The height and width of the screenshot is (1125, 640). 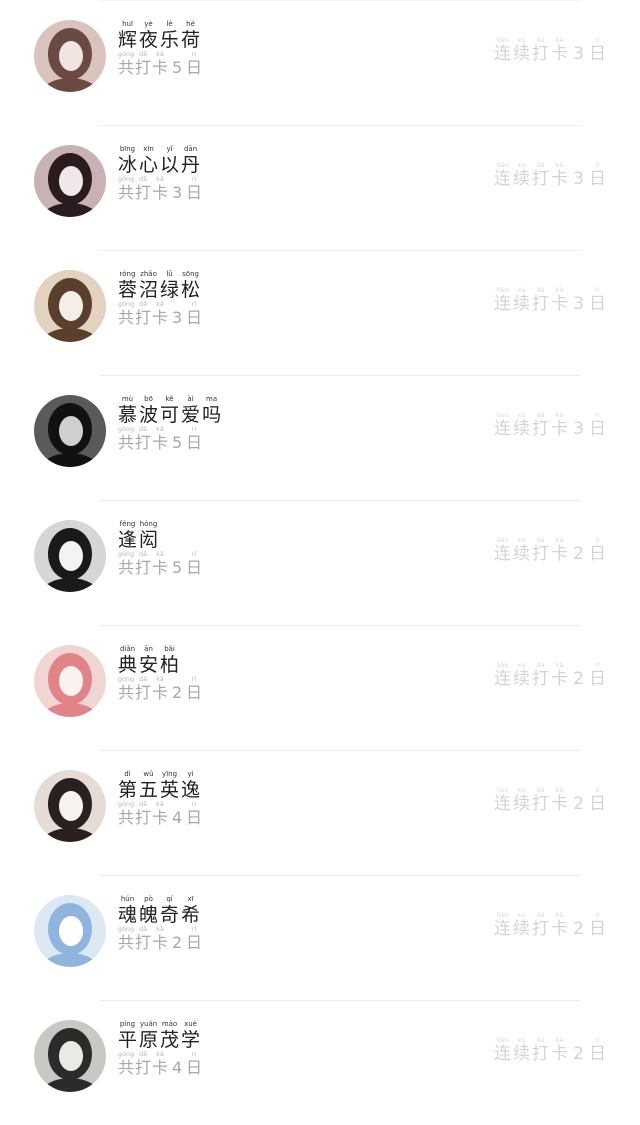 I want to click on name-char: dì 第, so click(x=127, y=785).